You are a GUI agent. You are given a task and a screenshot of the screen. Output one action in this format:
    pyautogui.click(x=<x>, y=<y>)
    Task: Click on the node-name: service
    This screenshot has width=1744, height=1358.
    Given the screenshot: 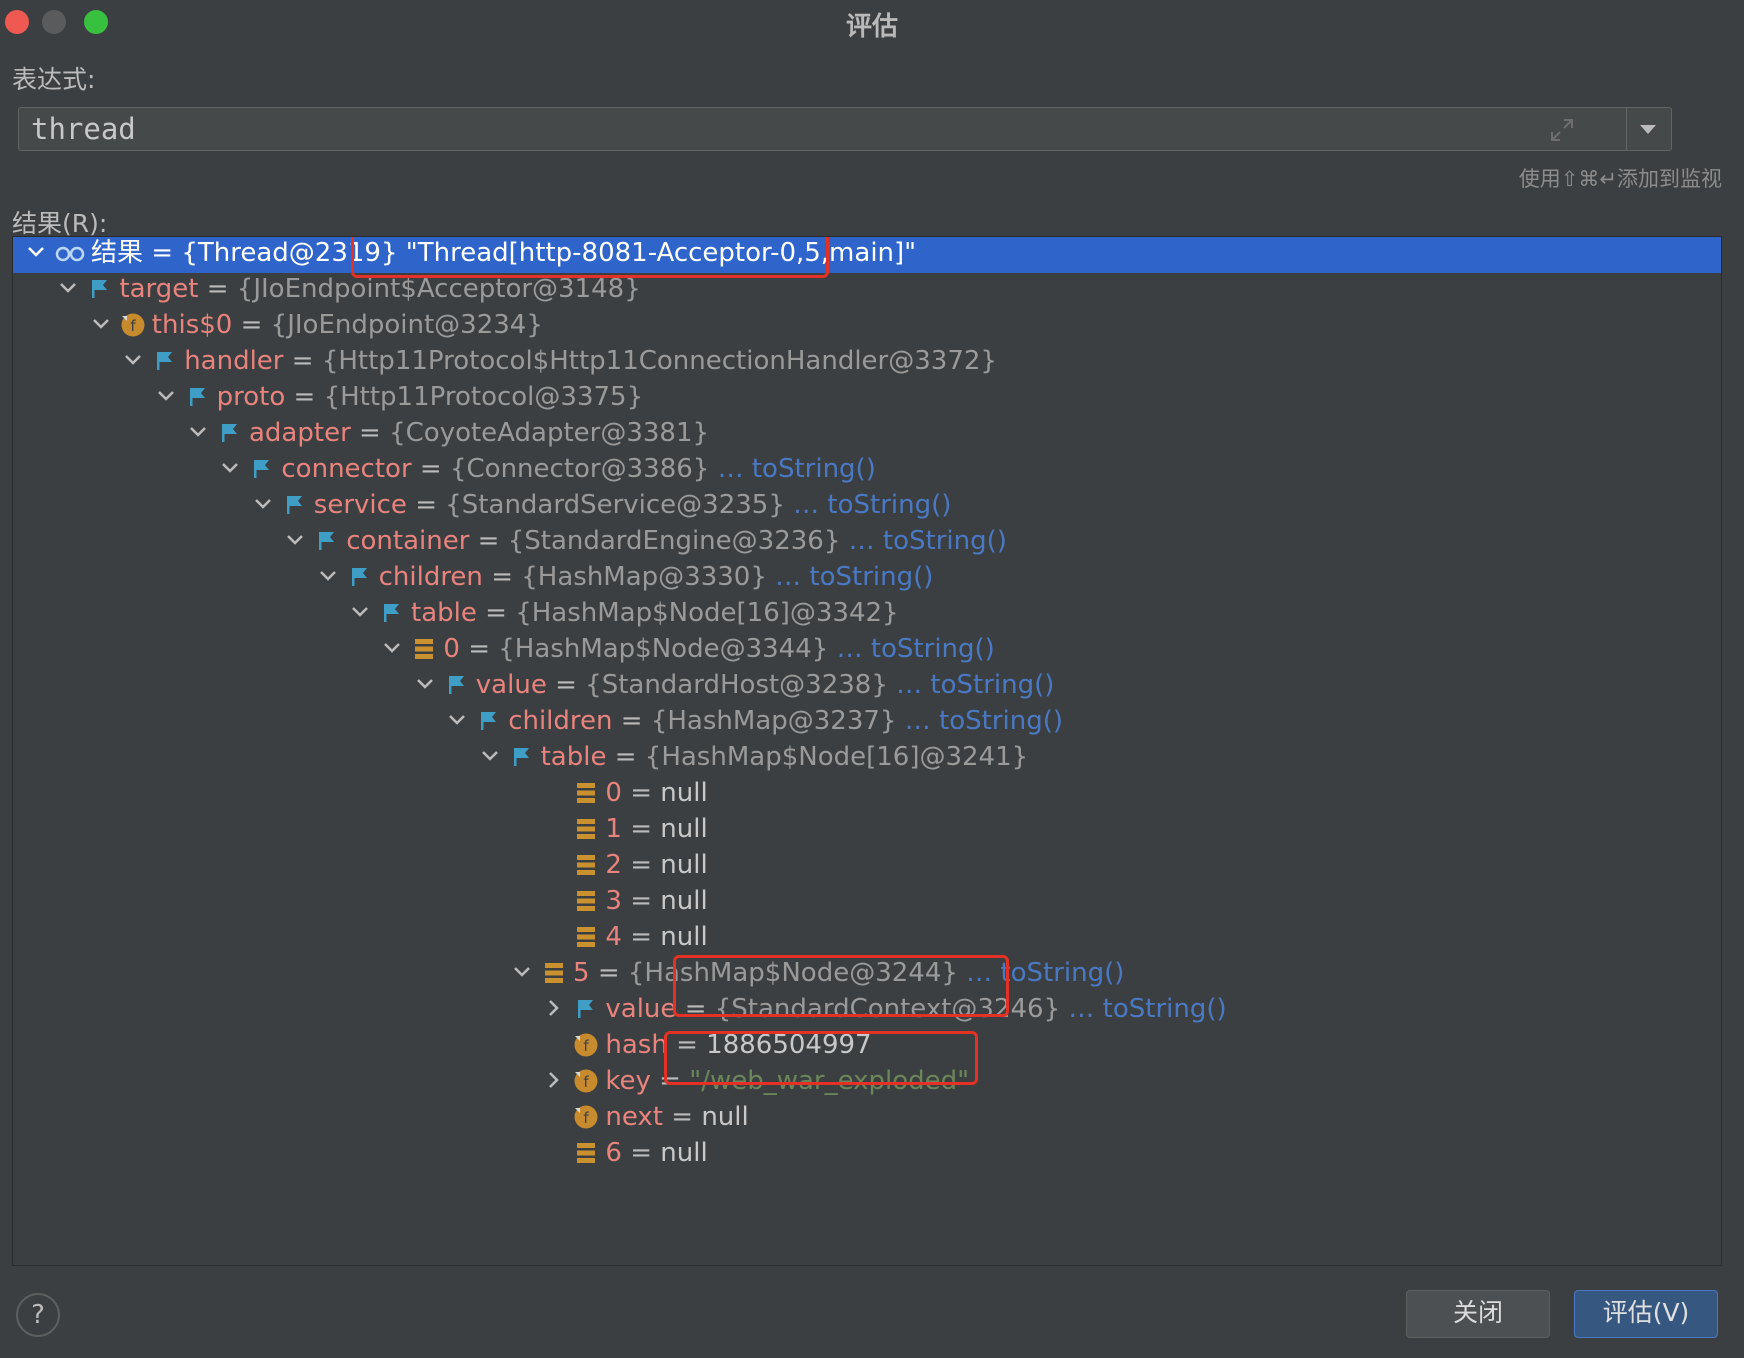 What is the action you would take?
    pyautogui.click(x=360, y=505)
    